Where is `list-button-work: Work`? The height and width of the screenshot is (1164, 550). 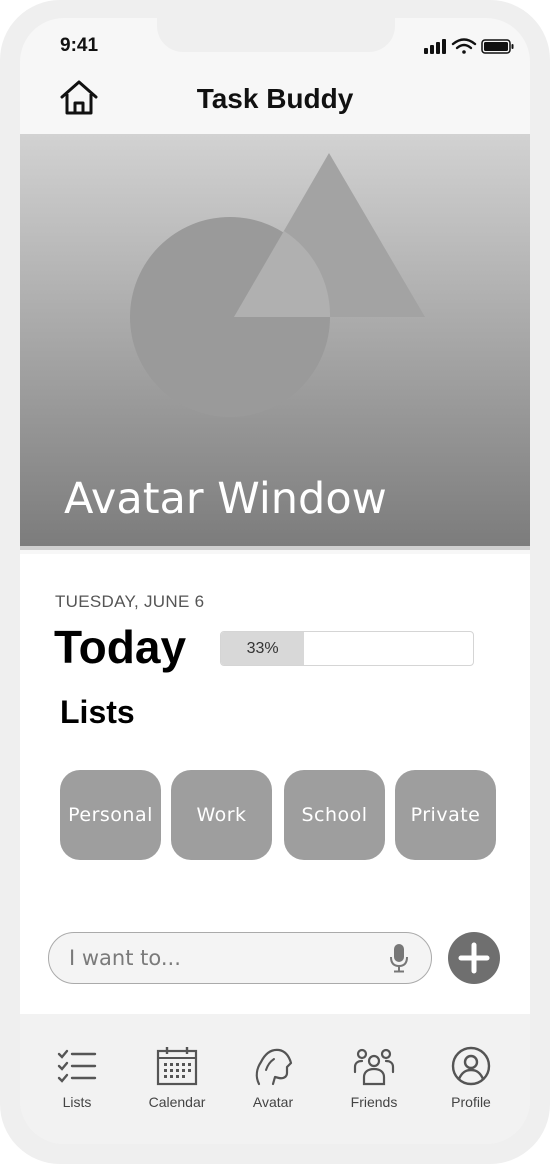 list-button-work: Work is located at coordinates (221, 815).